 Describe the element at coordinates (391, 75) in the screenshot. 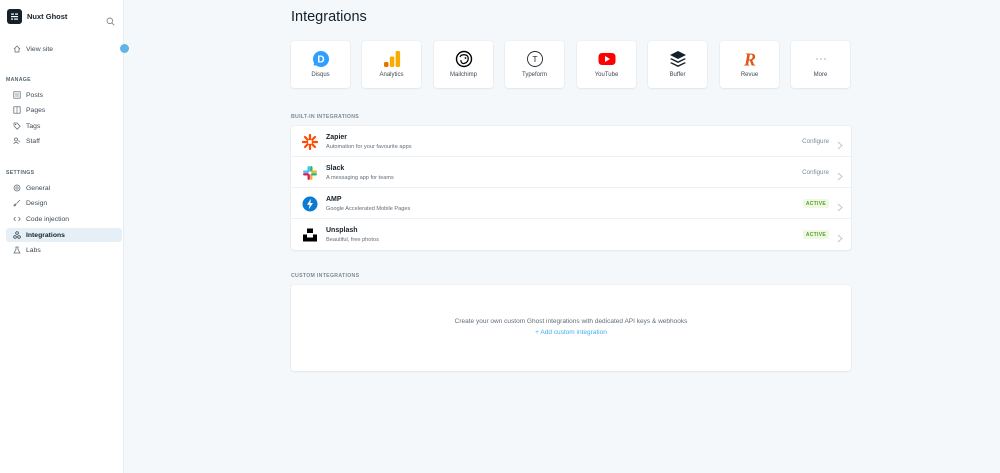

I see `app-label: Analytics` at that location.